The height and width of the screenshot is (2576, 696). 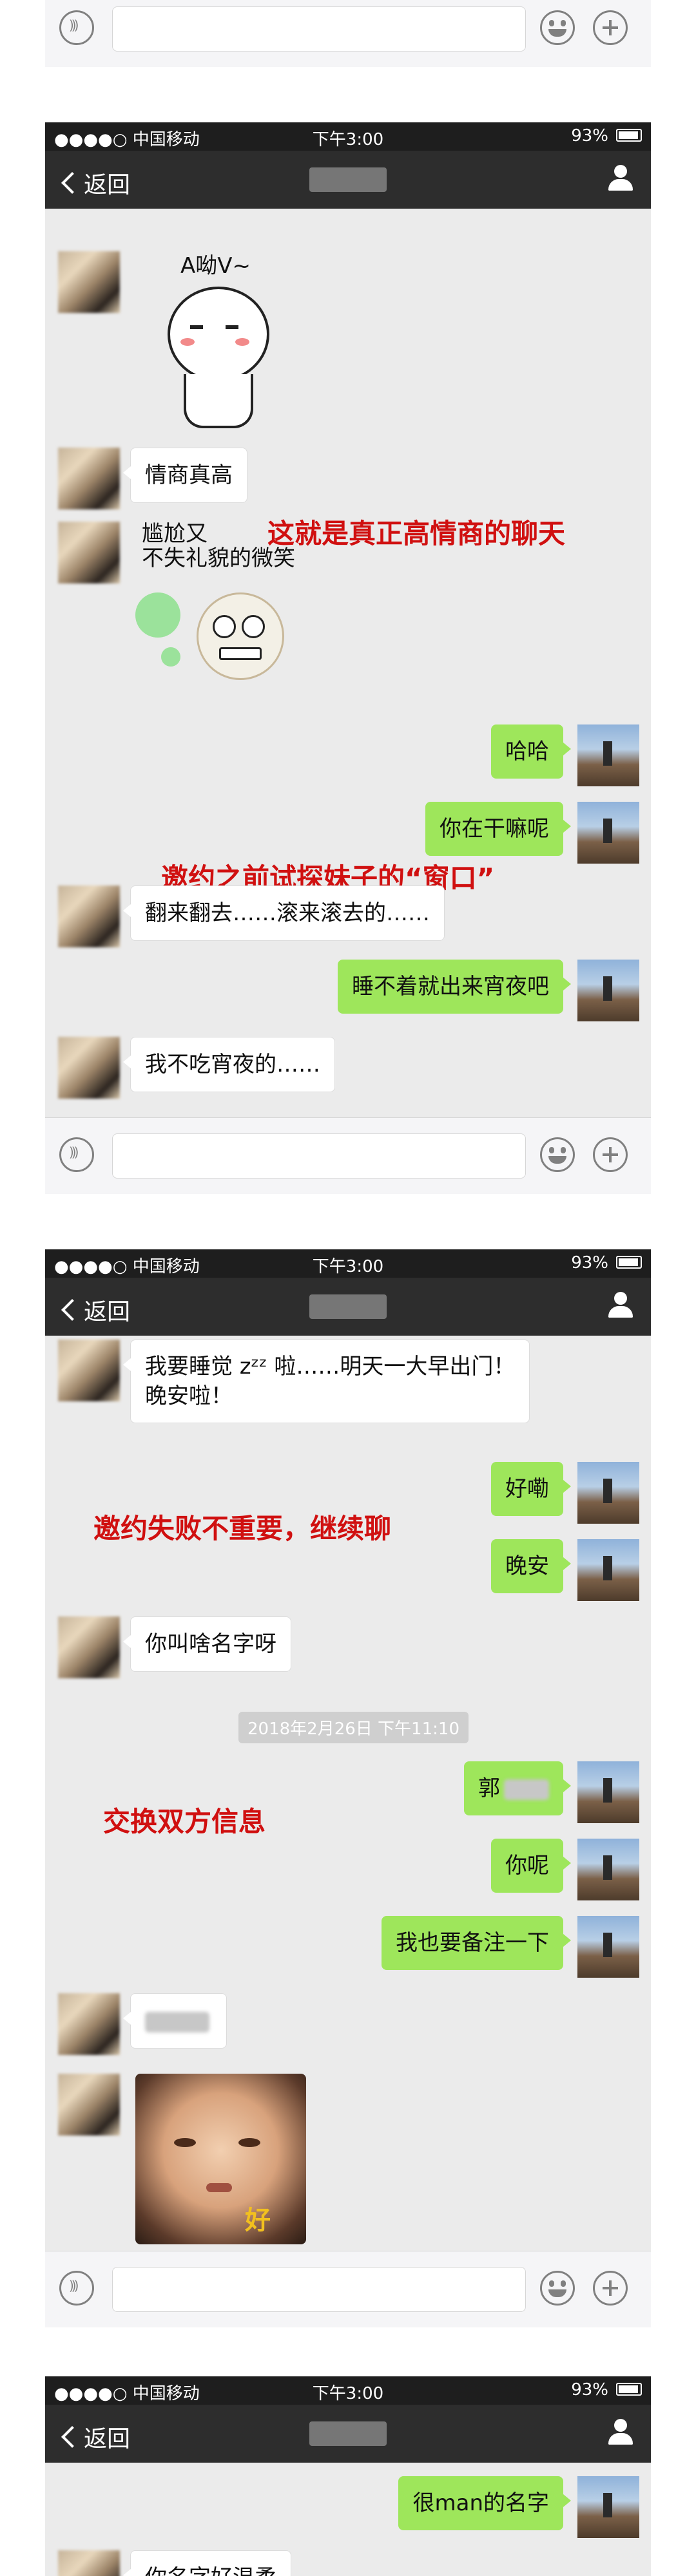 I want to click on message-bubble: 睡不着就出来宵夜吧, so click(x=454, y=987).